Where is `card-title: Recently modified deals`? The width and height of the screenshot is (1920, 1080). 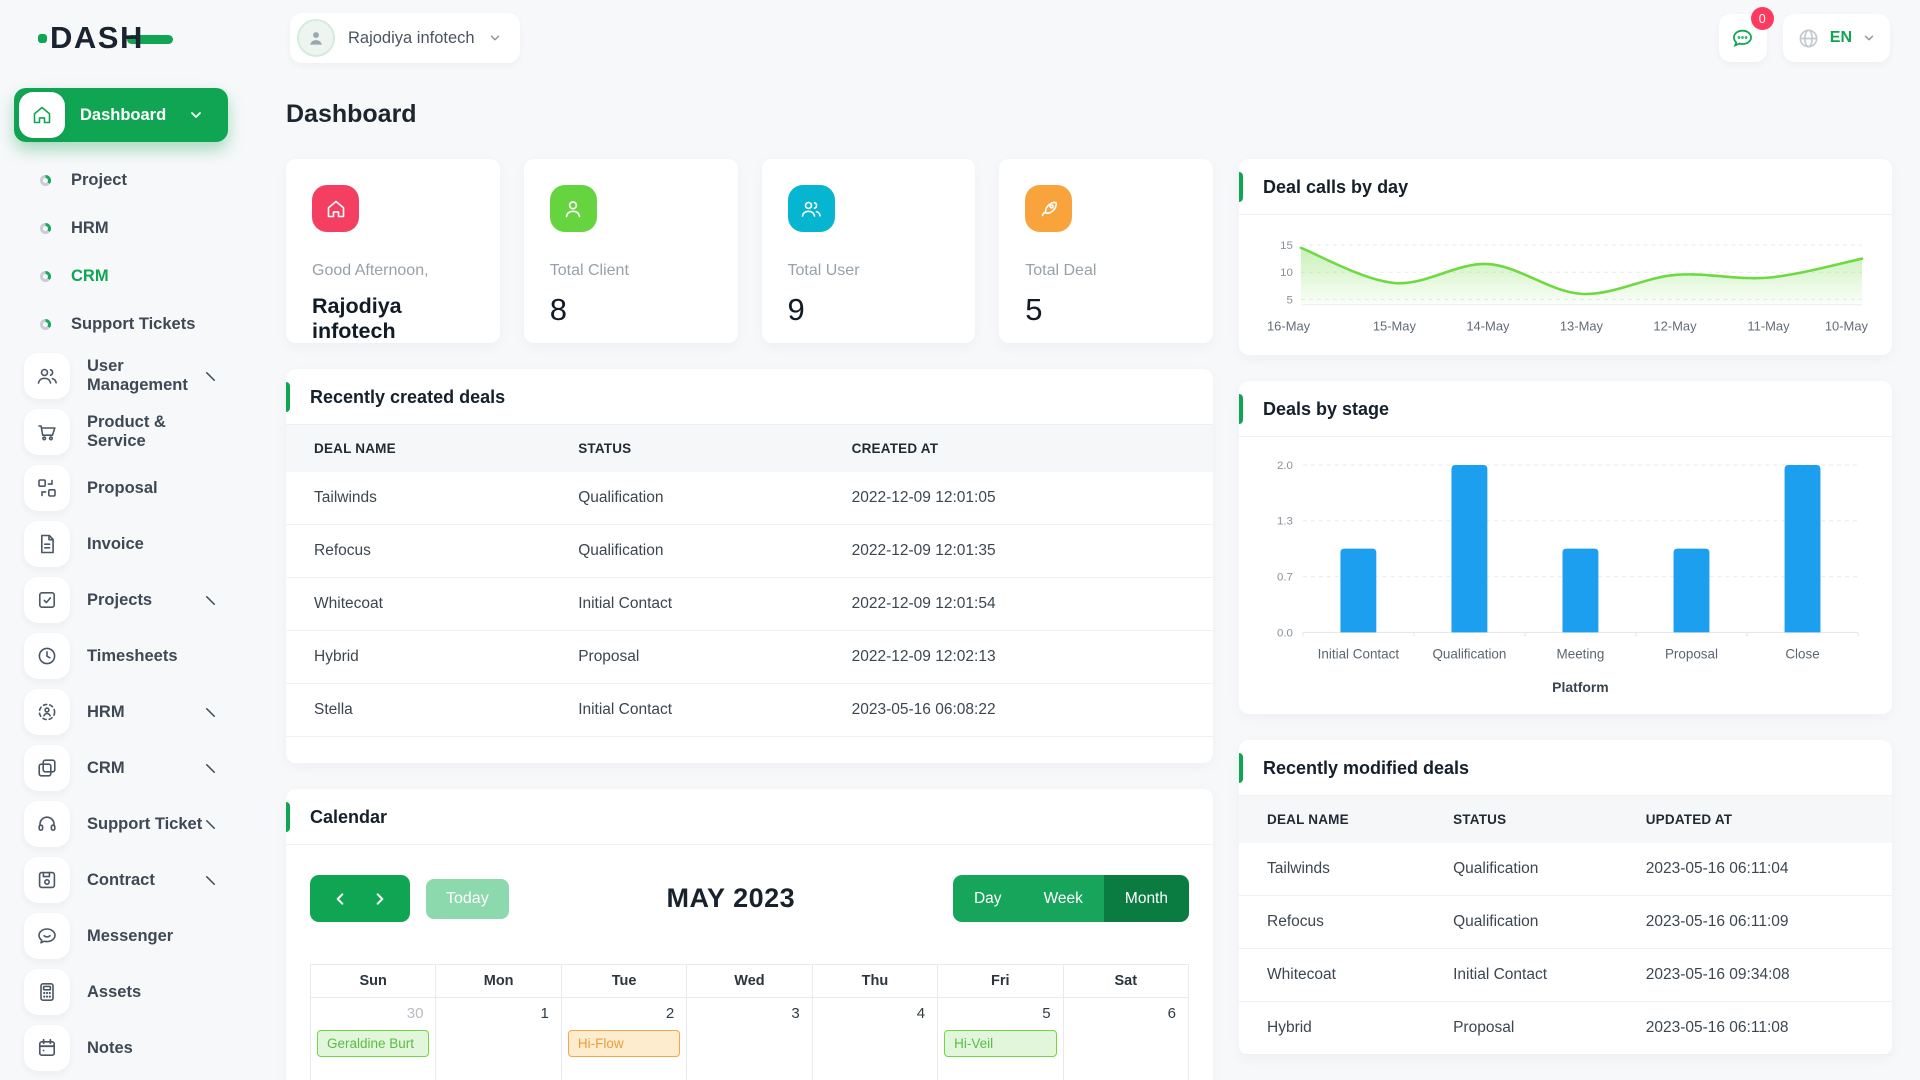 card-title: Recently modified deals is located at coordinates (1565, 768).